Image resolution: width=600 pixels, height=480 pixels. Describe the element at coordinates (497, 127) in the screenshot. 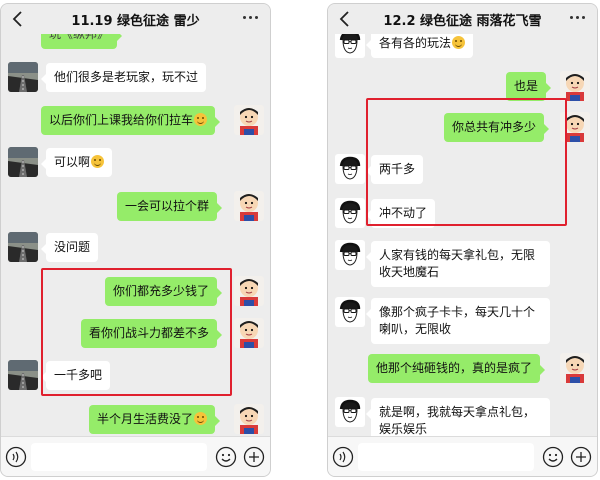

I see `message-bubble-outgoing: 你总共有冲多少` at that location.